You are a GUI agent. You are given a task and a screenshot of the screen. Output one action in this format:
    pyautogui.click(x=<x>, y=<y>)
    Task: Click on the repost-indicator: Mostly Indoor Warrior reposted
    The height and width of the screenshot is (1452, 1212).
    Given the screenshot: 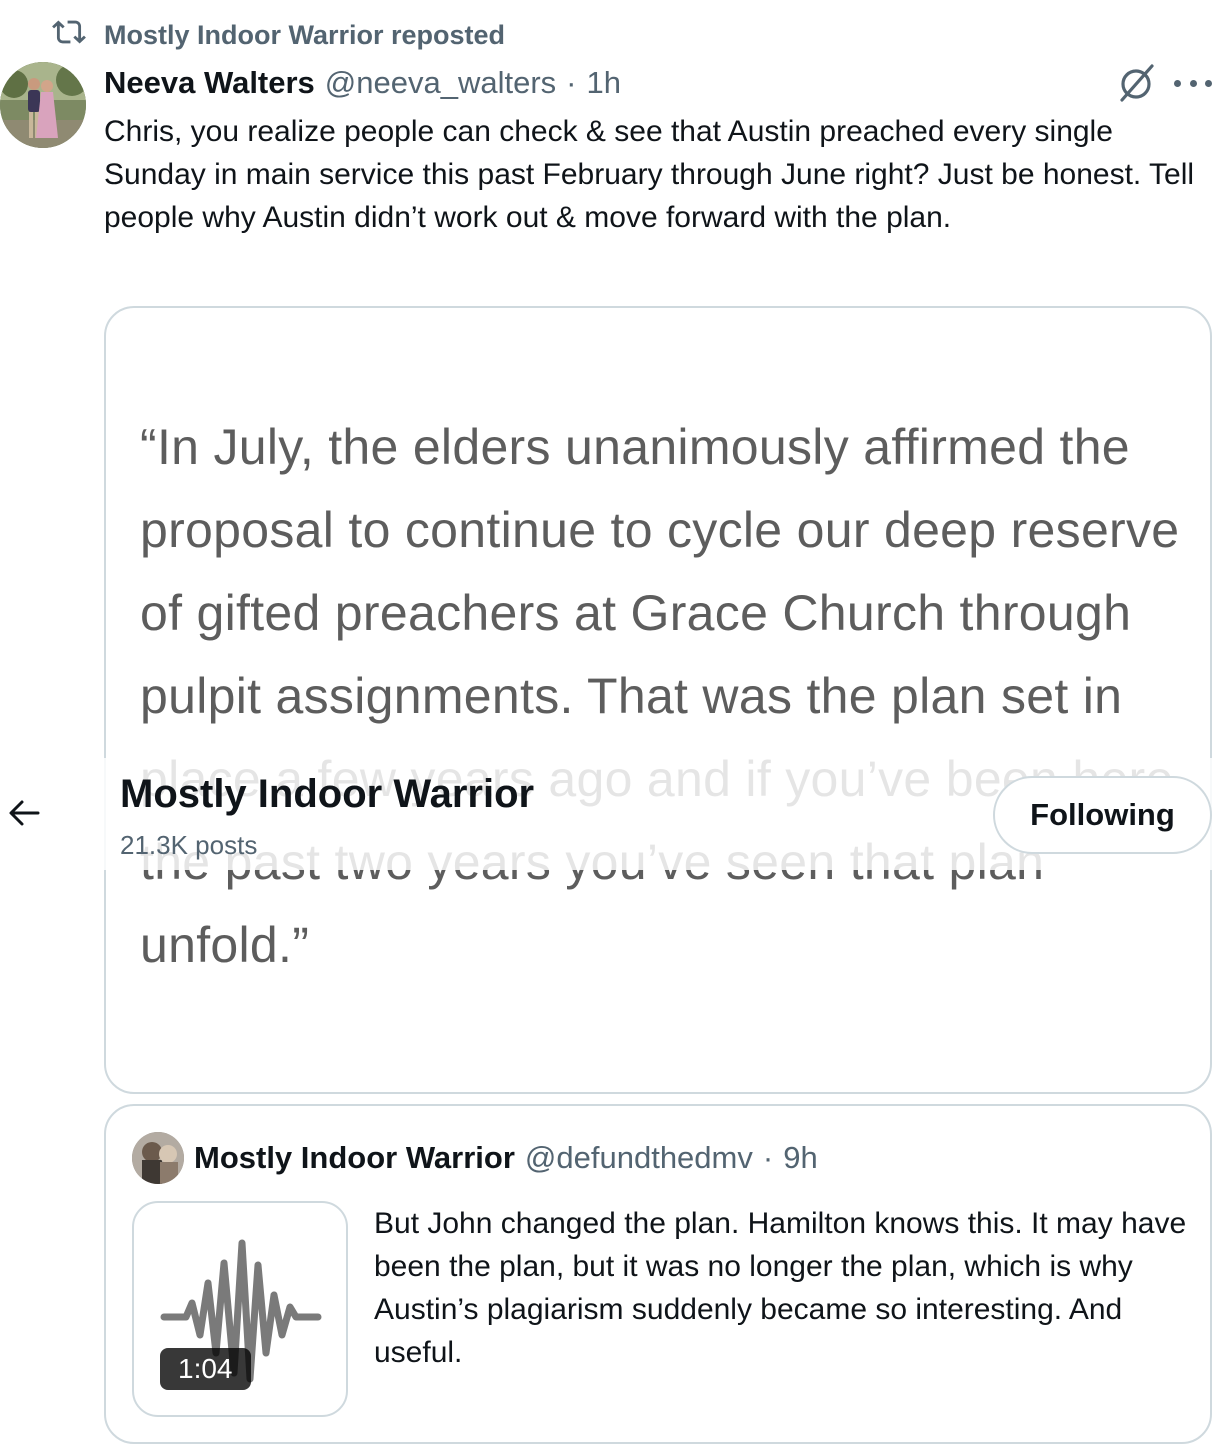 What is the action you would take?
    pyautogui.click(x=278, y=35)
    